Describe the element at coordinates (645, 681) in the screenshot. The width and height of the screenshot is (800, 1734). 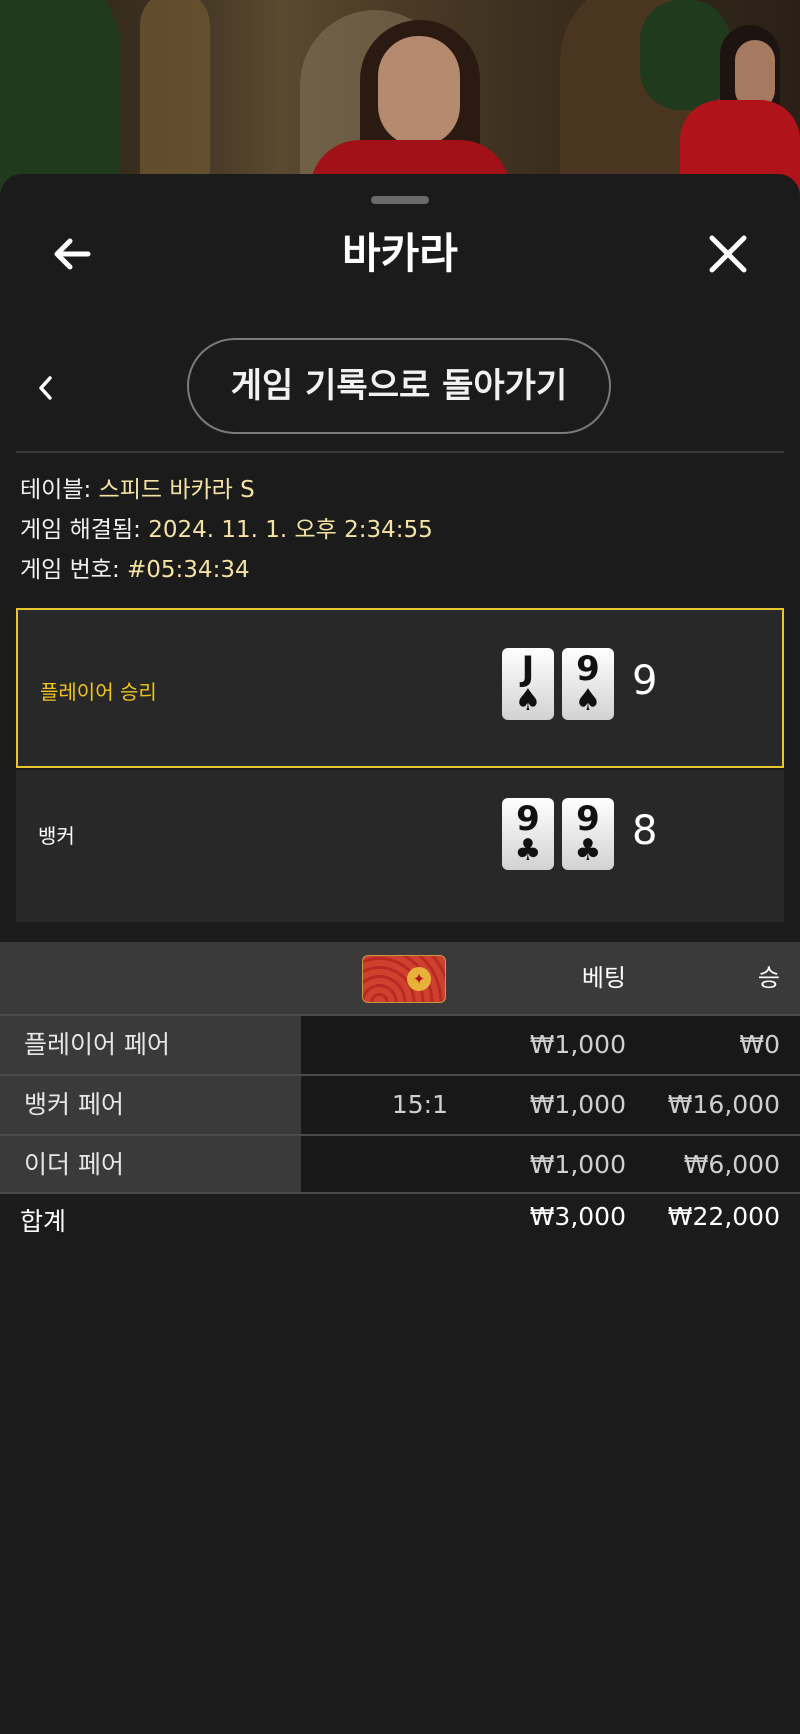
I see `player-score: 9` at that location.